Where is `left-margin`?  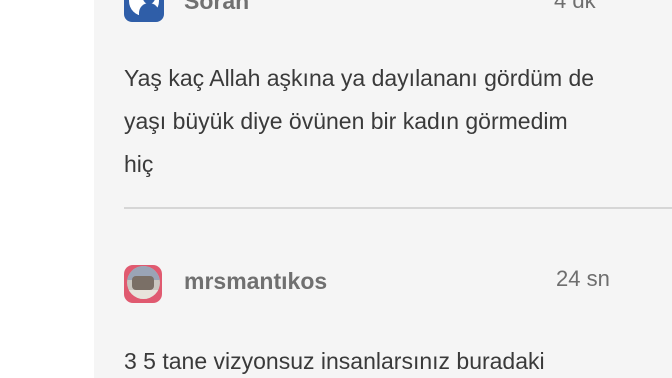
left-margin is located at coordinates (47, 189).